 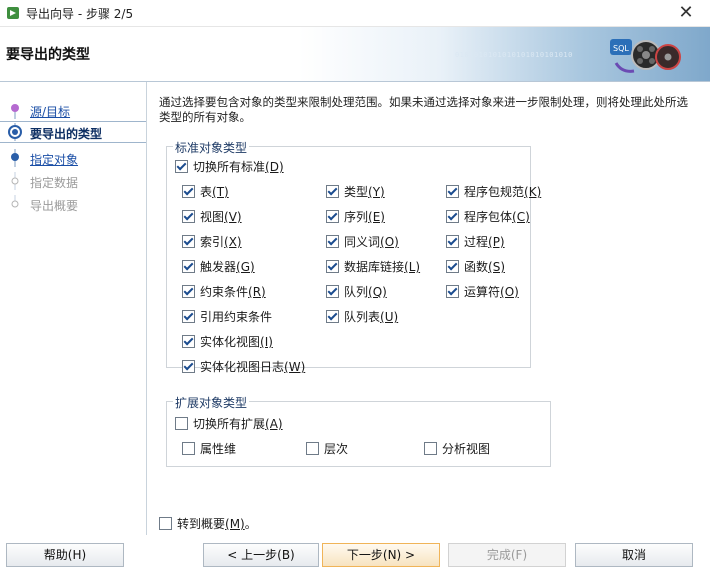 What do you see at coordinates (358, 430) in the screenshot?
I see `extended-object-types-group: 扩展对象类型 切换所有扩展(A) 属性维 层次 分析视图` at bounding box center [358, 430].